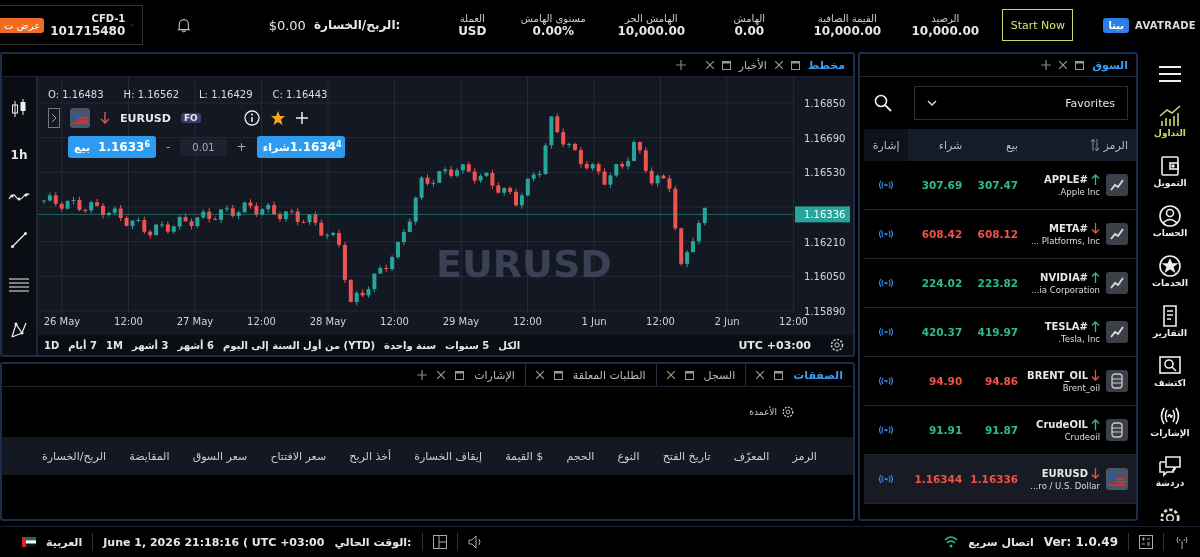  Describe the element at coordinates (241, 147) in the screenshot. I see `plus-button: +` at that location.